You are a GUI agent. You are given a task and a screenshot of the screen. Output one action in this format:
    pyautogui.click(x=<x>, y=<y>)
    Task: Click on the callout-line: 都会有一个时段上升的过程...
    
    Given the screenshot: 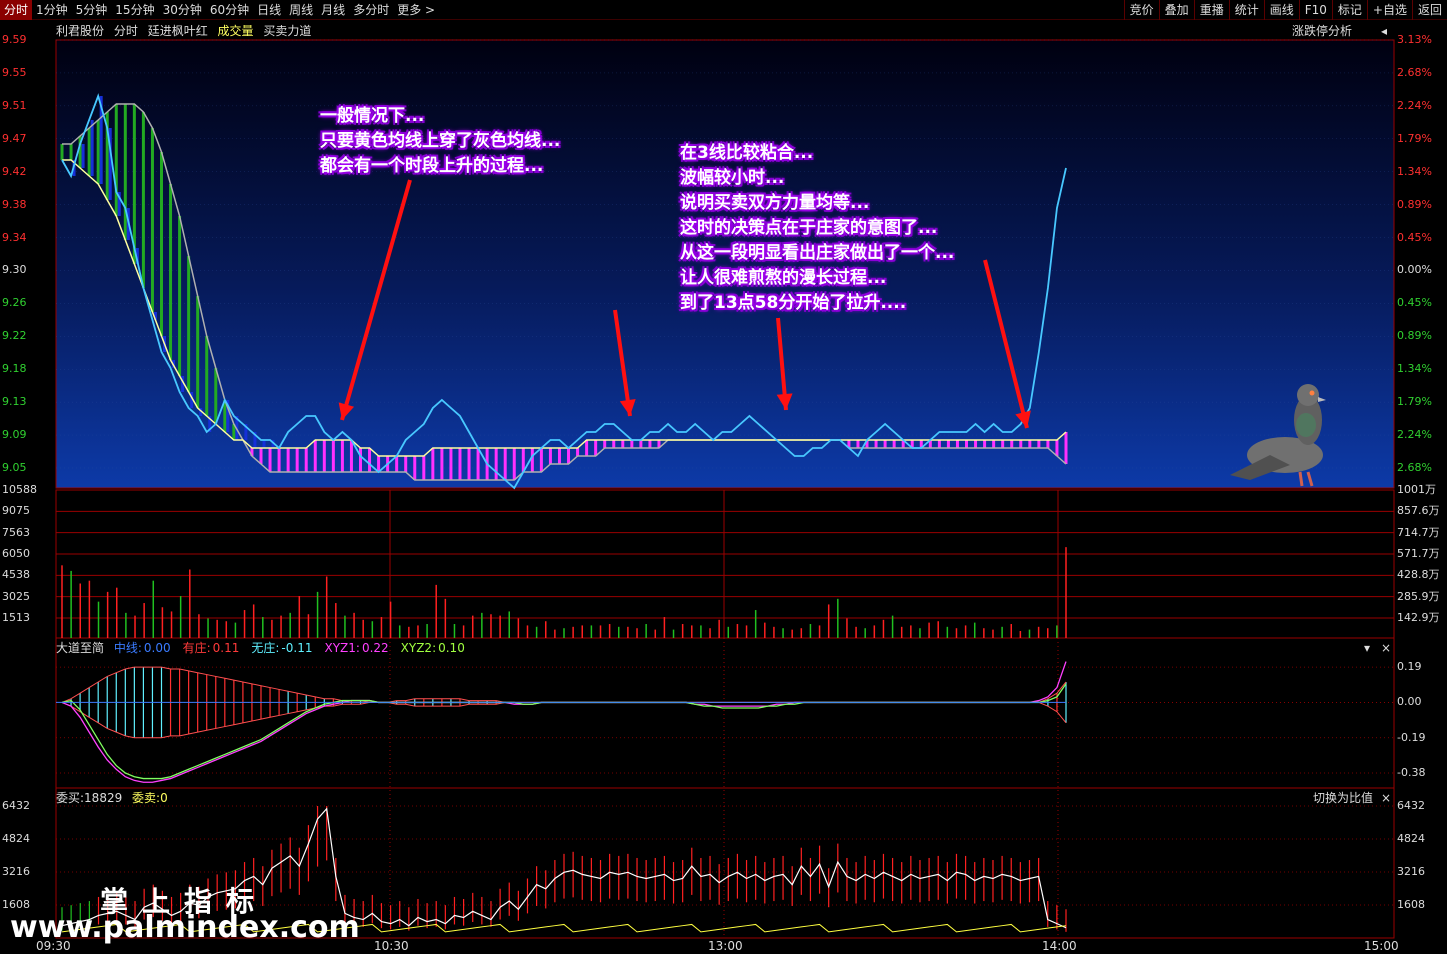 What is the action you would take?
    pyautogui.click(x=432, y=166)
    